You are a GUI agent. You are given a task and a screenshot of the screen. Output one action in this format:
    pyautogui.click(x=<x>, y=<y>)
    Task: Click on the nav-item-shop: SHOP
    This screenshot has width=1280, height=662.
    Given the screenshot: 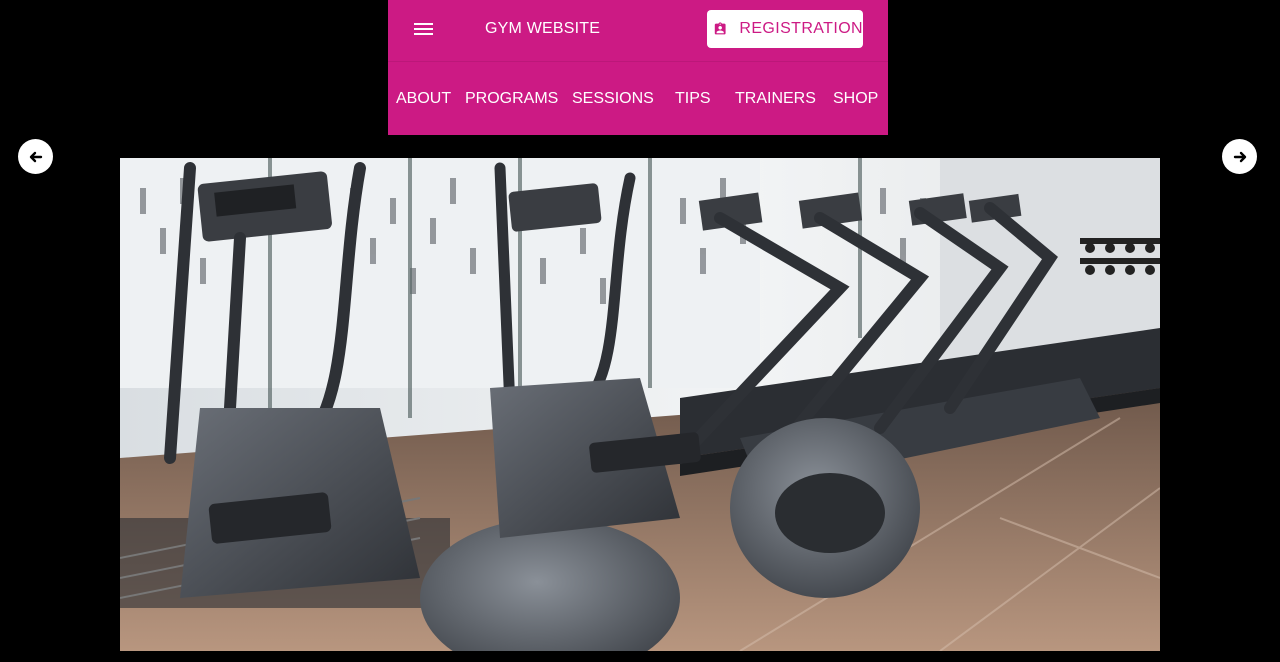 What is the action you would take?
    pyautogui.click(x=855, y=99)
    